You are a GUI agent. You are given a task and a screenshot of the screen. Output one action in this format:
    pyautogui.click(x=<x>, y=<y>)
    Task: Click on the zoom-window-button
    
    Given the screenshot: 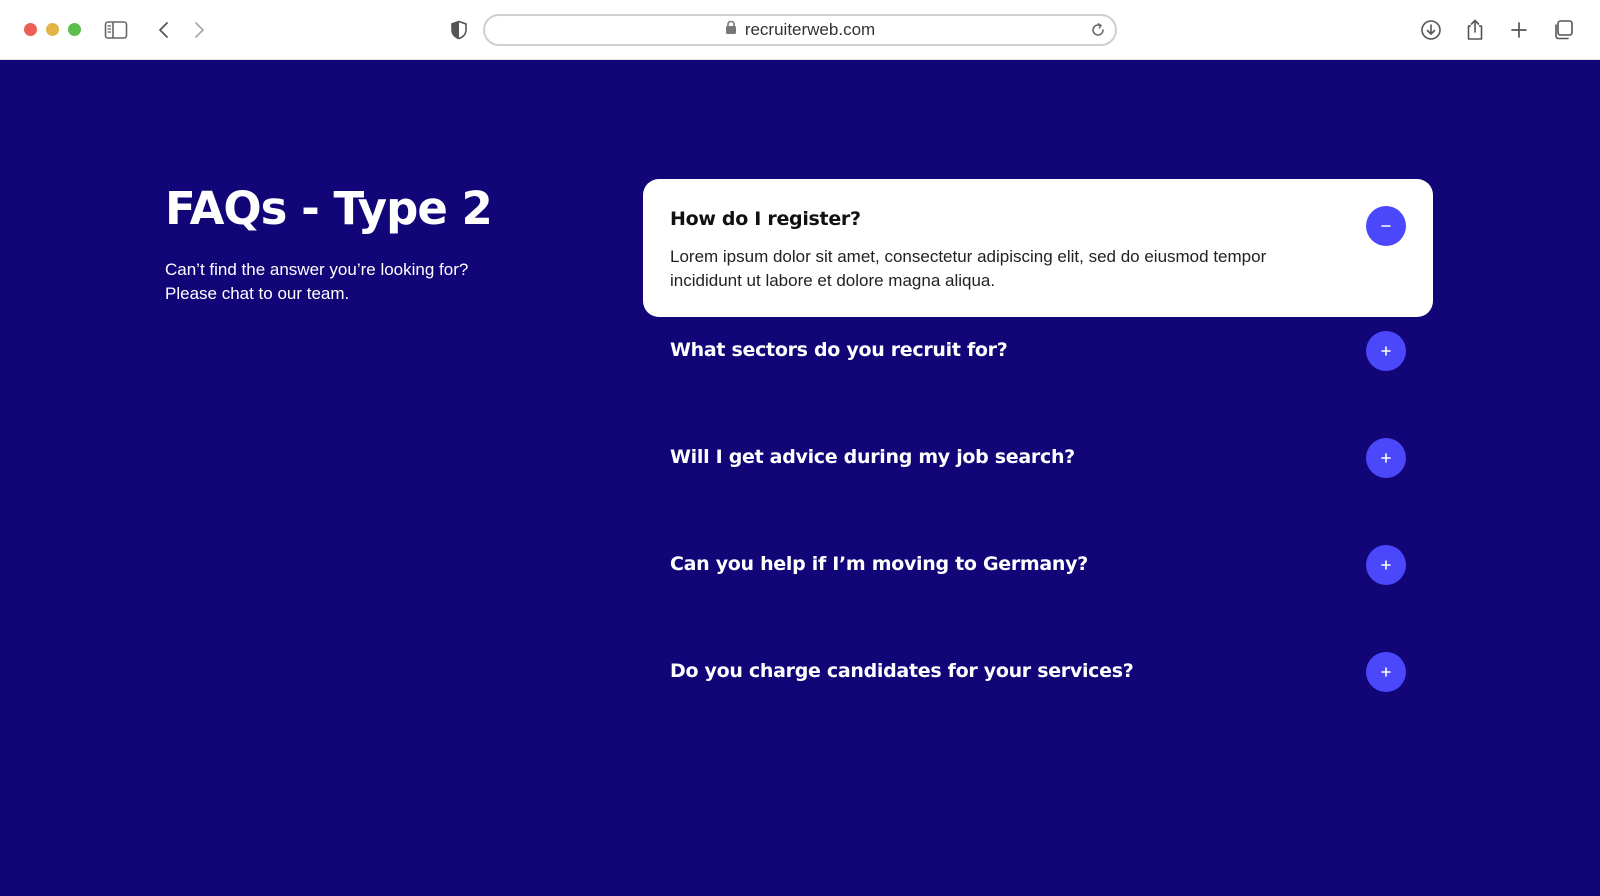 What is the action you would take?
    pyautogui.click(x=74, y=29)
    